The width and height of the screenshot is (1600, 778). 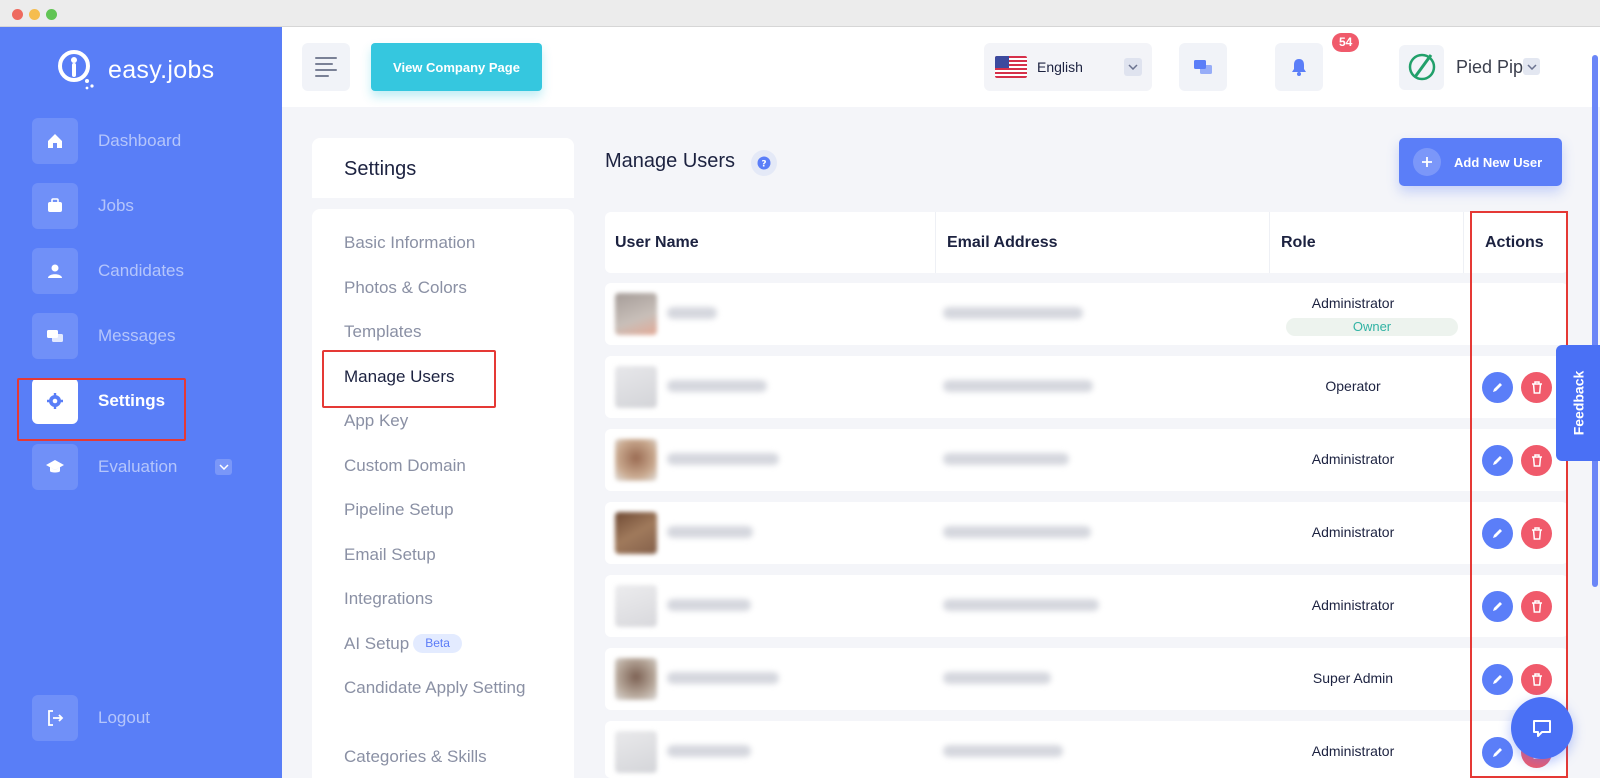 What do you see at coordinates (322, 76) in the screenshot?
I see `hamburger-line` at bounding box center [322, 76].